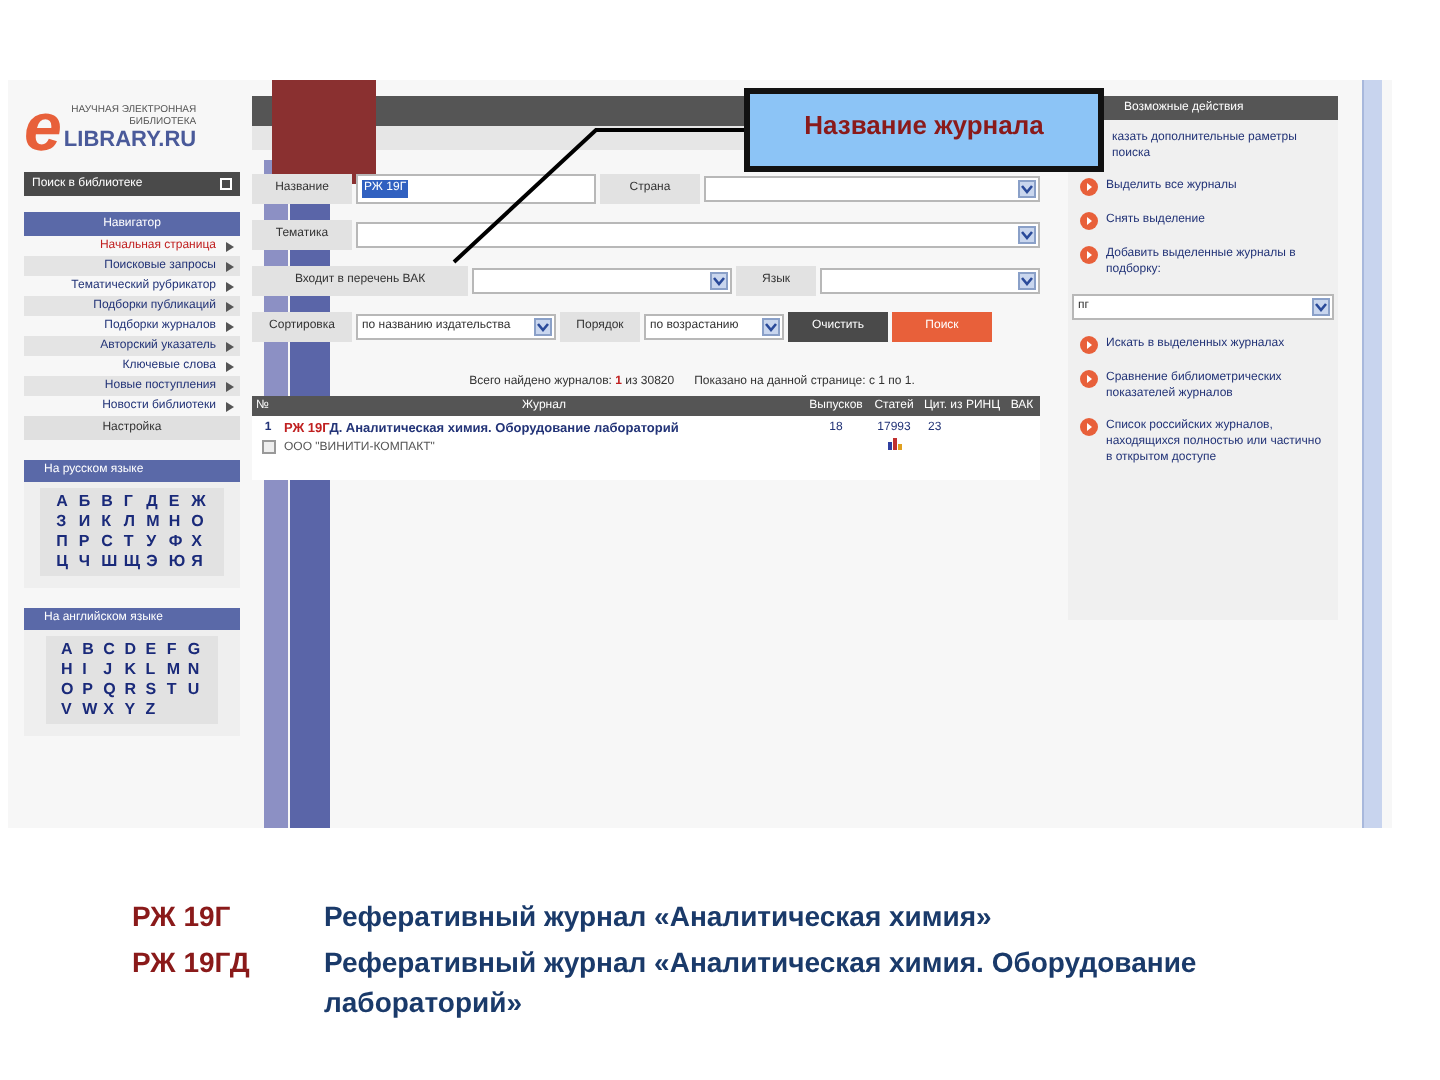 This screenshot has width=1440, height=1080. What do you see at coordinates (64, 502) in the screenshot?
I see `letter-link: А` at bounding box center [64, 502].